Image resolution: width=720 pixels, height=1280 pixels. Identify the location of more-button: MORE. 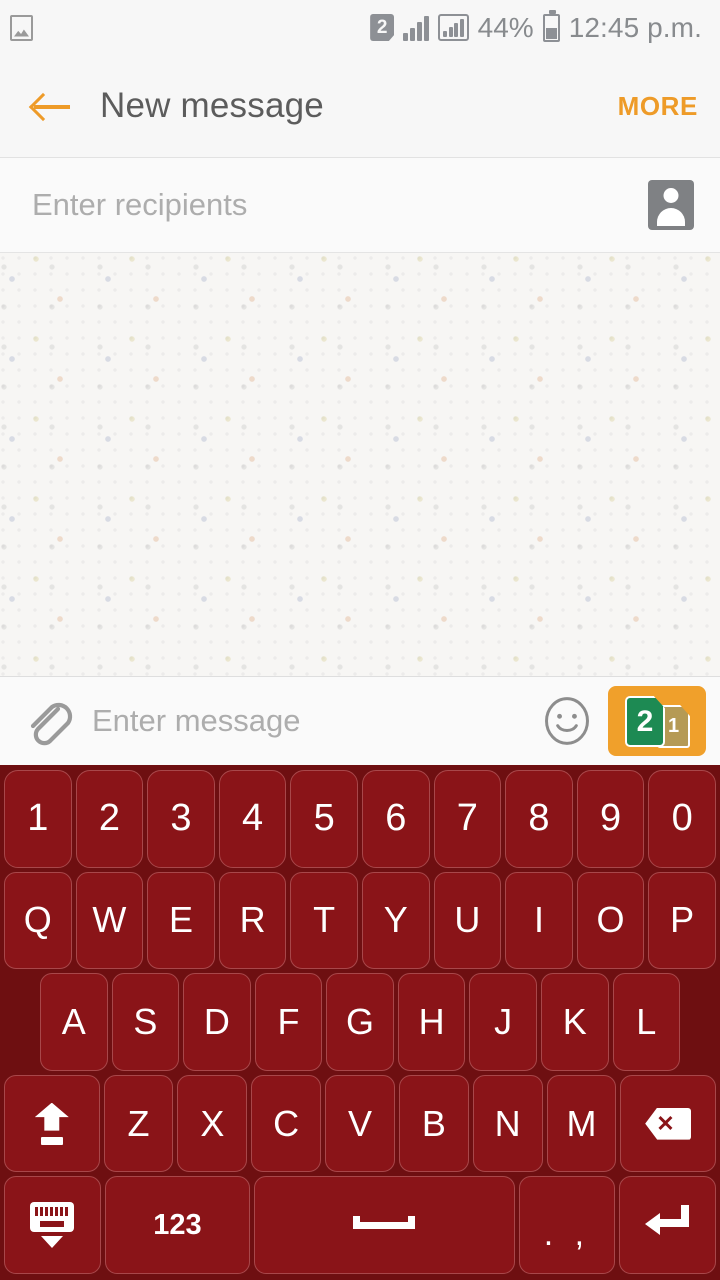
(658, 106).